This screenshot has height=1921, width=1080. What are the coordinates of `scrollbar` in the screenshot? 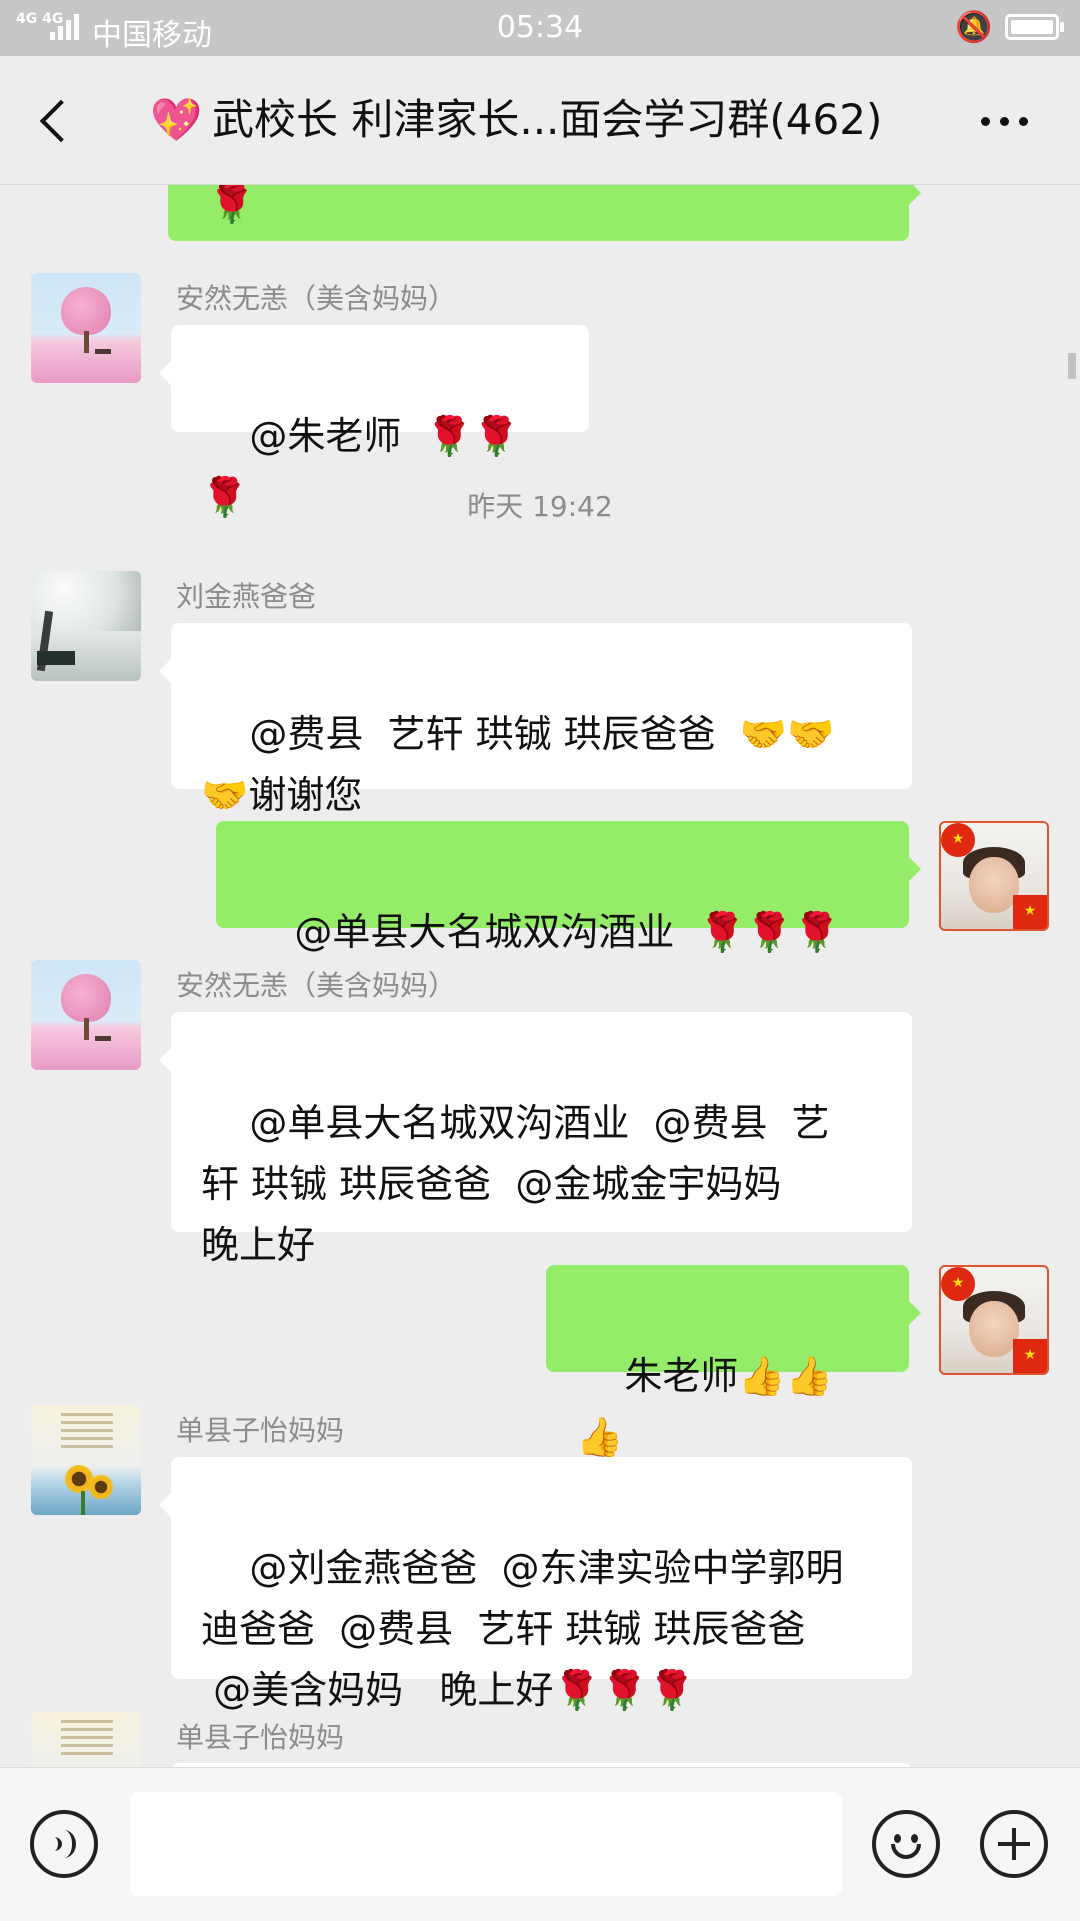 It's located at (1072, 366).